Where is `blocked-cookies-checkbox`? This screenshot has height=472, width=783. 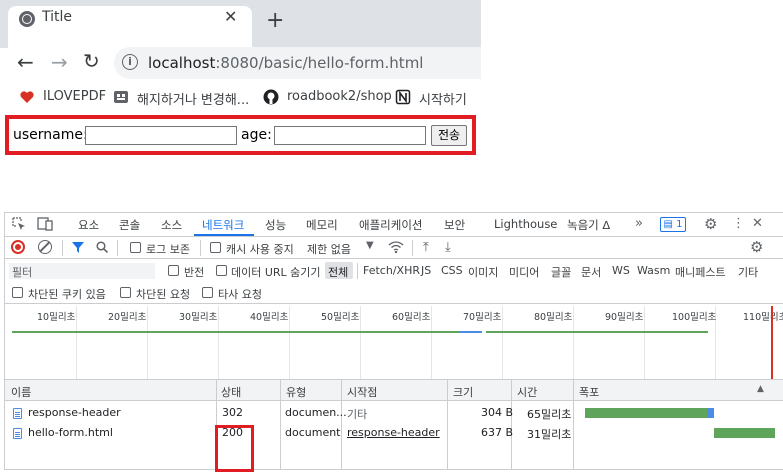
blocked-cookies-checkbox is located at coordinates (17, 292).